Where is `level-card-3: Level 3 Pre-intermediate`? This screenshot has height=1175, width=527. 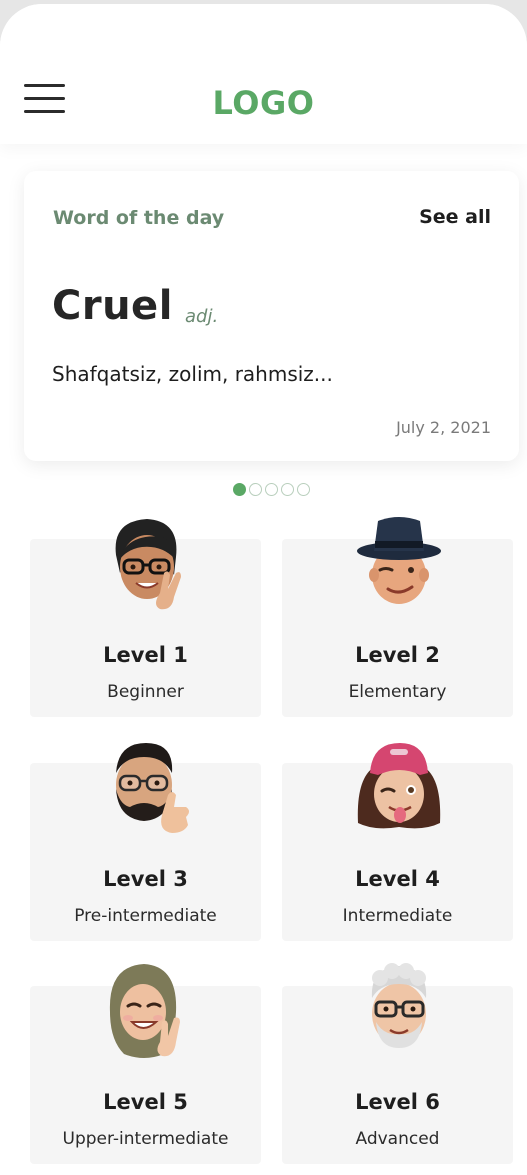
level-card-3: Level 3 Pre-intermediate is located at coordinates (145, 842).